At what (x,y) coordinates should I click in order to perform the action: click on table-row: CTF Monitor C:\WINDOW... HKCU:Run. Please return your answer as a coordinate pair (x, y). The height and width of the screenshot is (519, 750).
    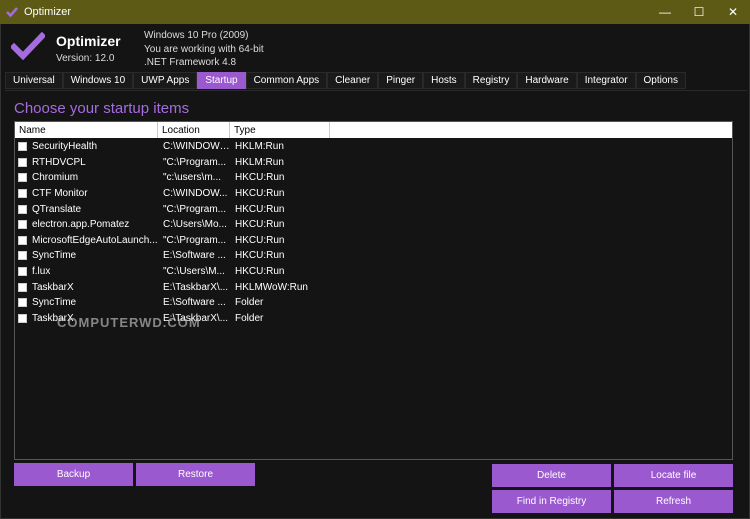
    Looking at the image, I should click on (373, 194).